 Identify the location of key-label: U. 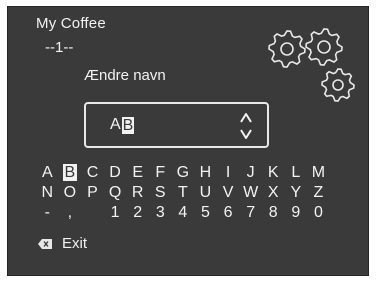
(205, 192).